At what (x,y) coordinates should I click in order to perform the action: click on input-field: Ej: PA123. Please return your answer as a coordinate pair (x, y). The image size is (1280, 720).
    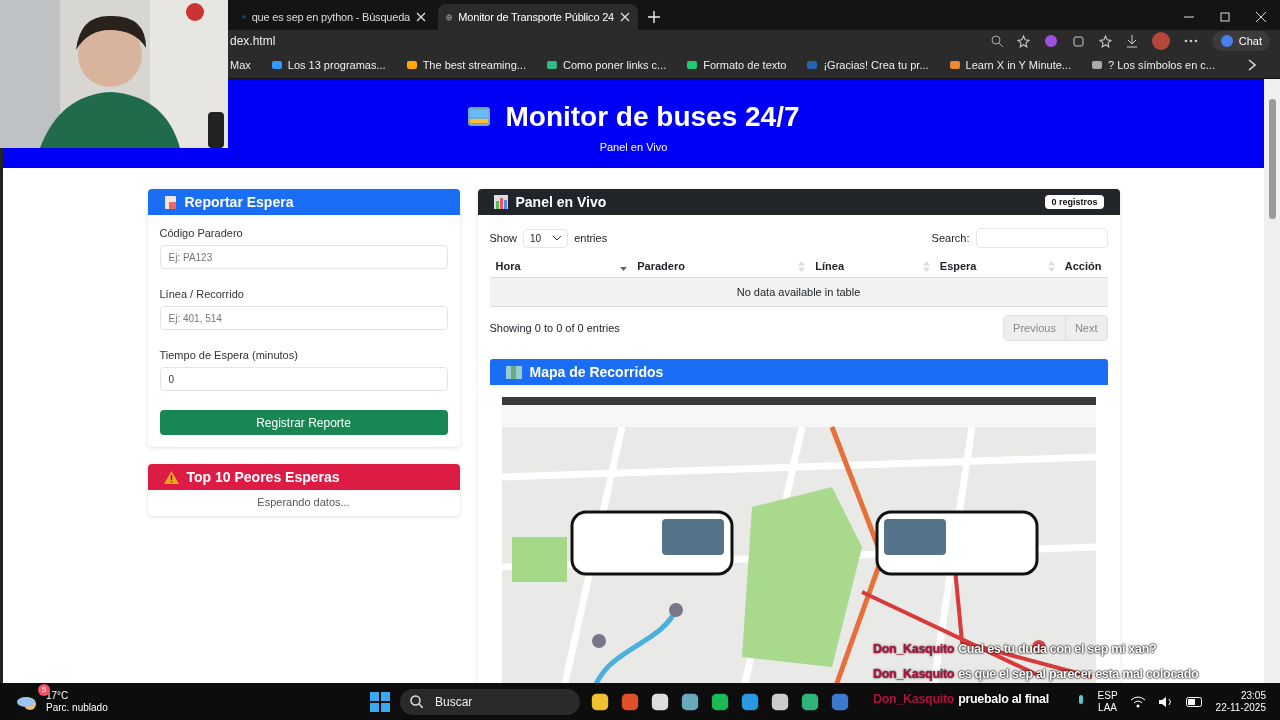
    Looking at the image, I should click on (303, 257).